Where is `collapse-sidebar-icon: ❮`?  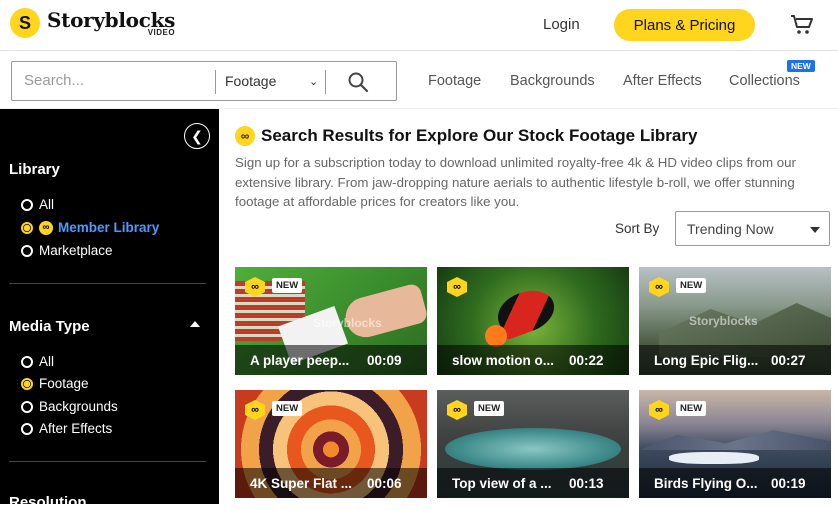
collapse-sidebar-icon: ❮ is located at coordinates (197, 136).